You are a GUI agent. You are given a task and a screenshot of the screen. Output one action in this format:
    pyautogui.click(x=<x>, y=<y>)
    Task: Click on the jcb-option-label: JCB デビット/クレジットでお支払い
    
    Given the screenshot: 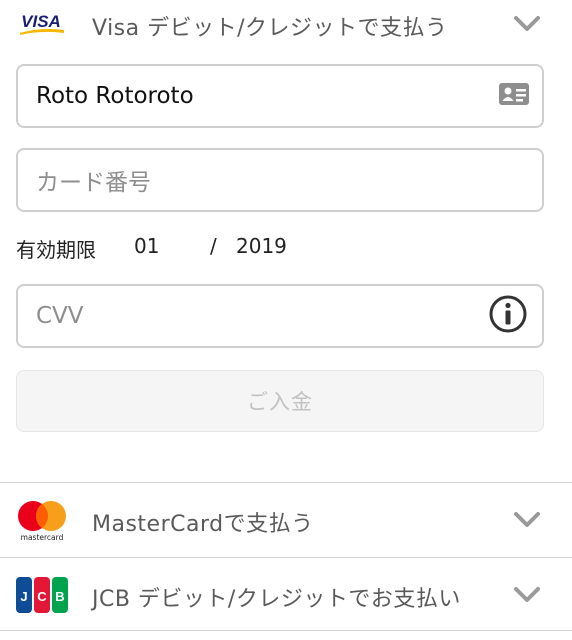 What is the action you would take?
    pyautogui.click(x=276, y=599)
    